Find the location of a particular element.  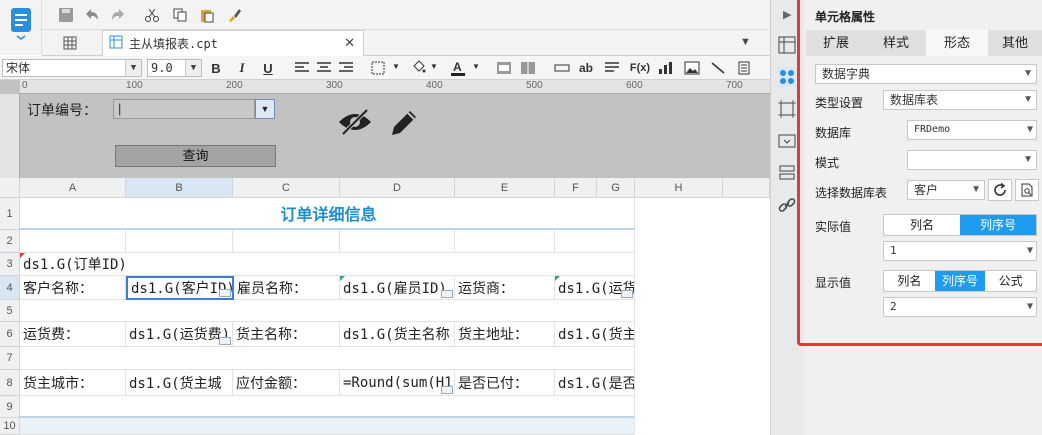

order-id-dropdown-button: ▼ is located at coordinates (265, 109).